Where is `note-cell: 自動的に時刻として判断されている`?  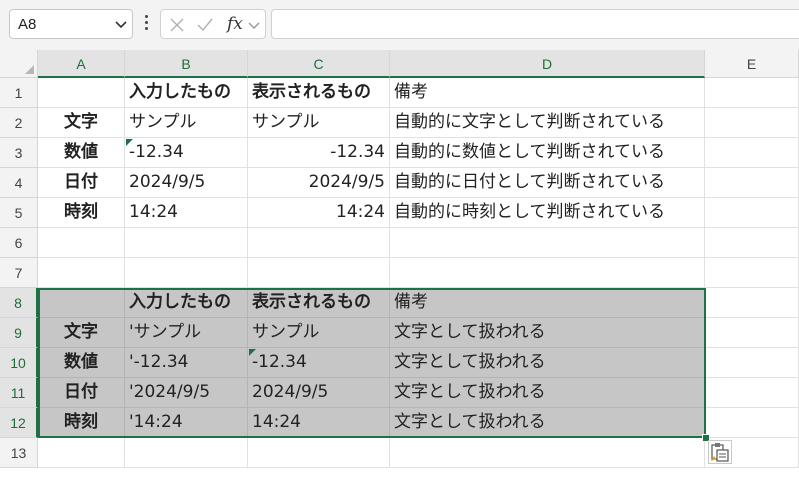
note-cell: 自動的に時刻として判断されている is located at coordinates (547, 213).